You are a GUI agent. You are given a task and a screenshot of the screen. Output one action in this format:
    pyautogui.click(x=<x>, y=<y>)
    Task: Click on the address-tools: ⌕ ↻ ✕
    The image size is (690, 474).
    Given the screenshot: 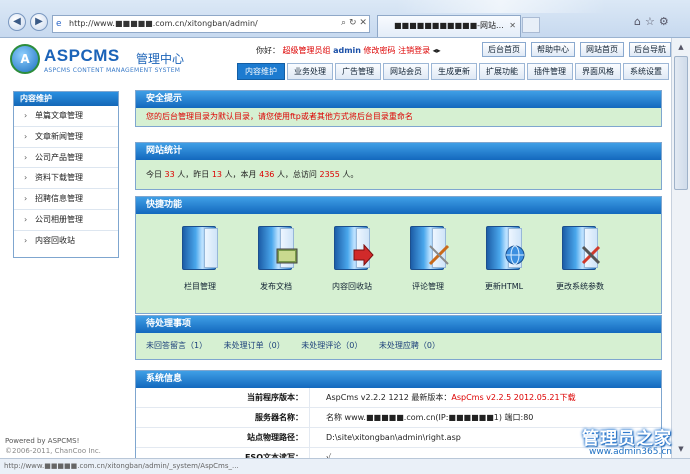 What is the action you would take?
    pyautogui.click(x=354, y=24)
    